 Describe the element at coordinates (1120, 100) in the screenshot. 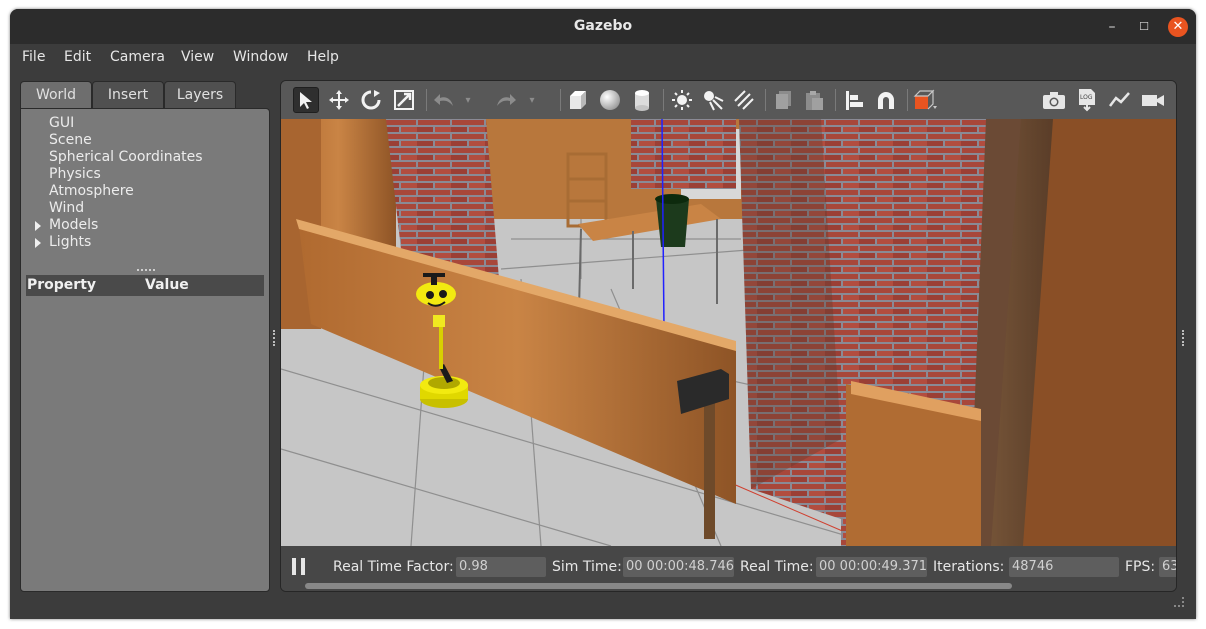

I see `plot-icon` at that location.